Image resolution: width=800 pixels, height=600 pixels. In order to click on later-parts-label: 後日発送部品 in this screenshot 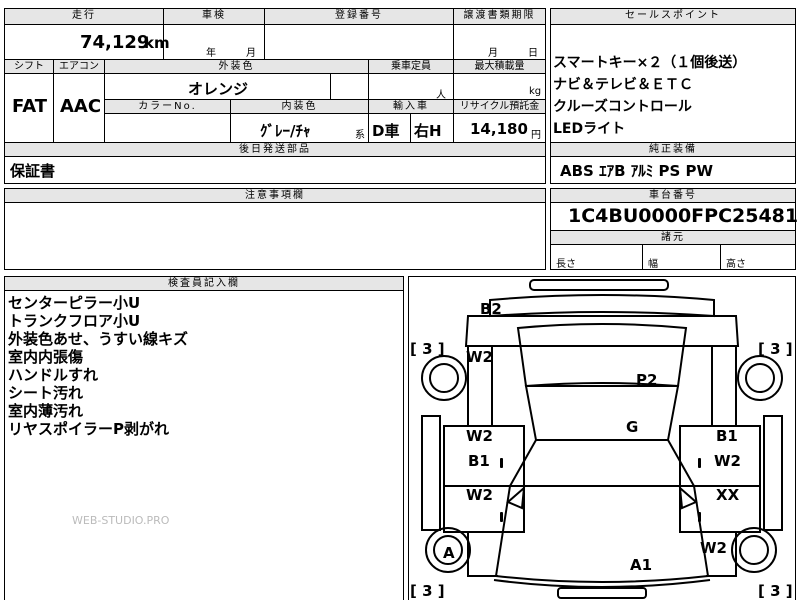, I will do `click(275, 149)`.